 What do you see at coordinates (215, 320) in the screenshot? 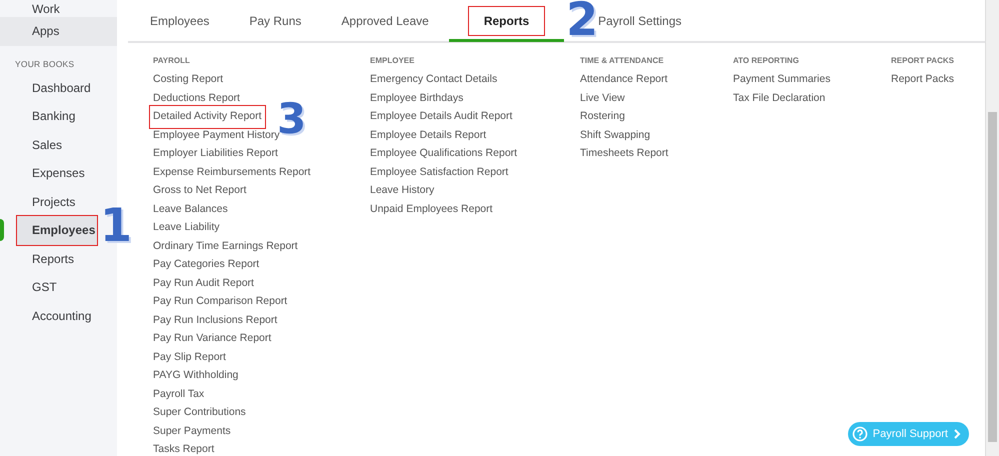
I see `report-link: Pay Run Inclusions Report` at bounding box center [215, 320].